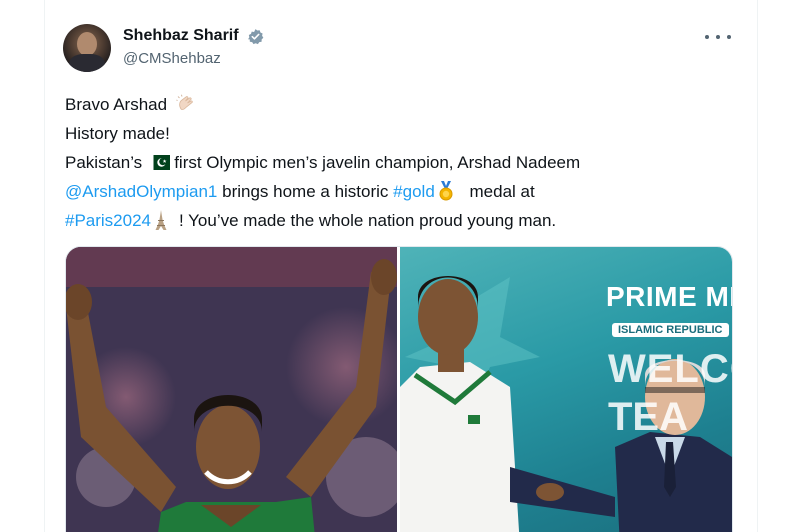 The image size is (800, 532). Describe the element at coordinates (670, 330) in the screenshot. I see `banner-subtitle: ISLAMIC REPUBLIC` at that location.